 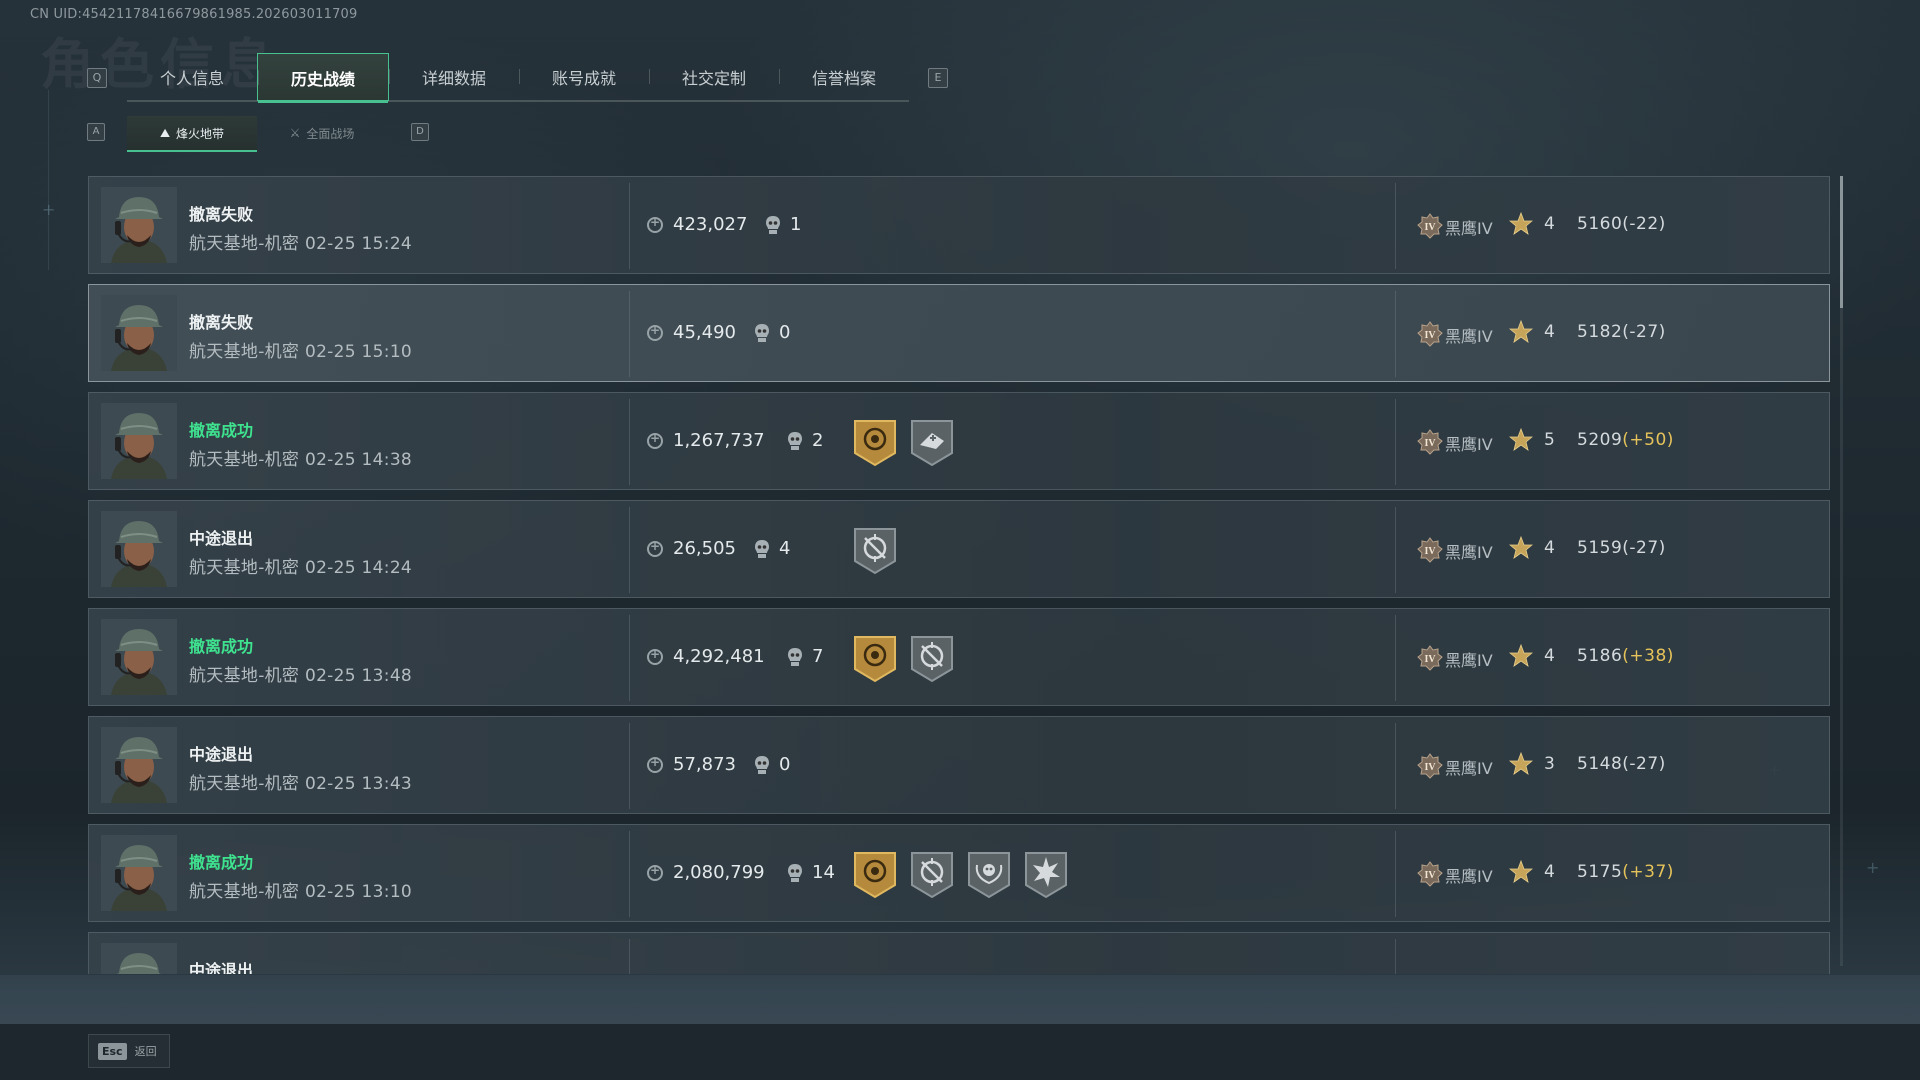 I want to click on match-meta: 航天基地-机密 02-25 15:10, so click(x=300, y=349).